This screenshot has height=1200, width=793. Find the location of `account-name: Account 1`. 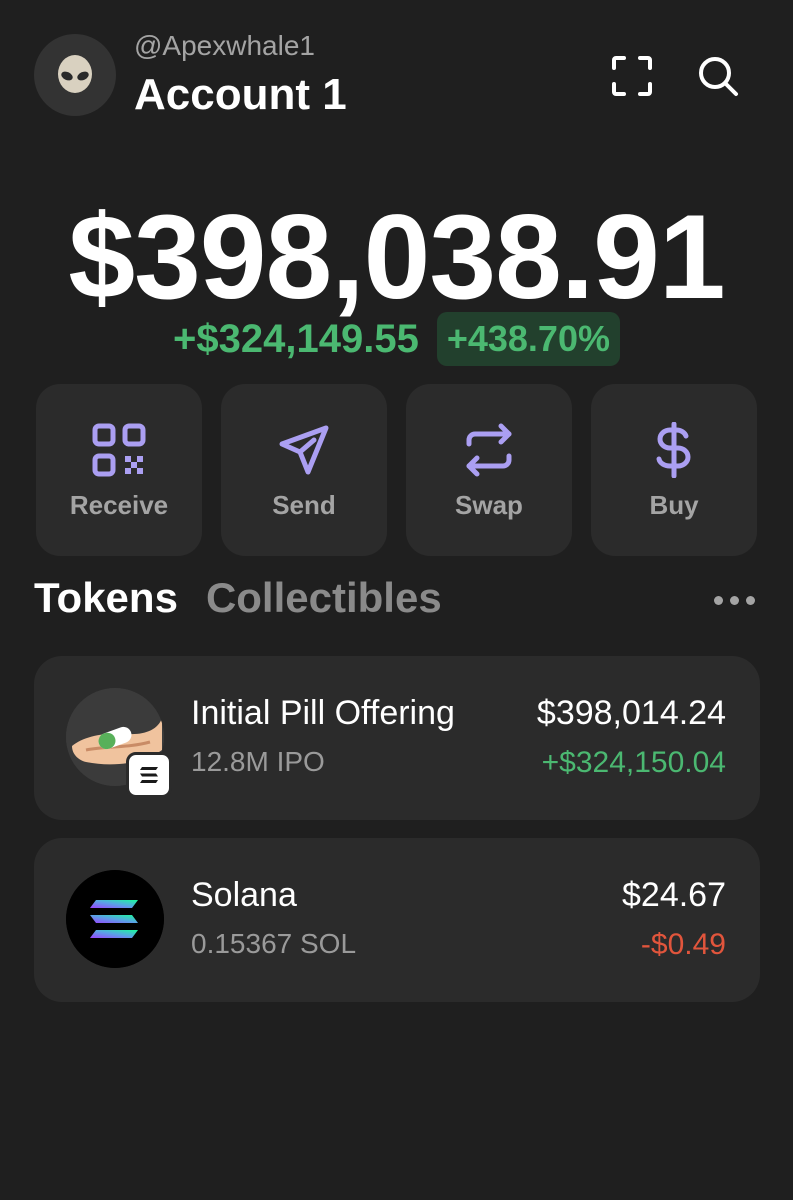

account-name: Account 1 is located at coordinates (240, 95).